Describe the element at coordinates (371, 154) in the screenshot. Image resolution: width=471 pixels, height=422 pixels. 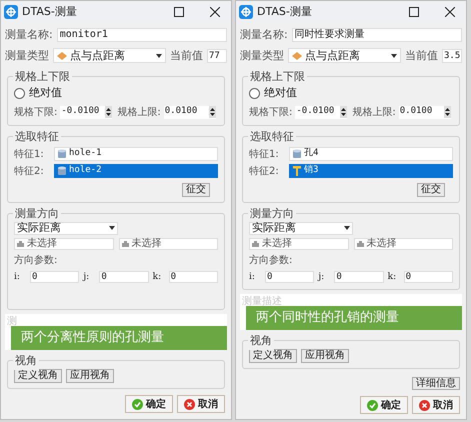
I see `feature-field: 孔4` at that location.